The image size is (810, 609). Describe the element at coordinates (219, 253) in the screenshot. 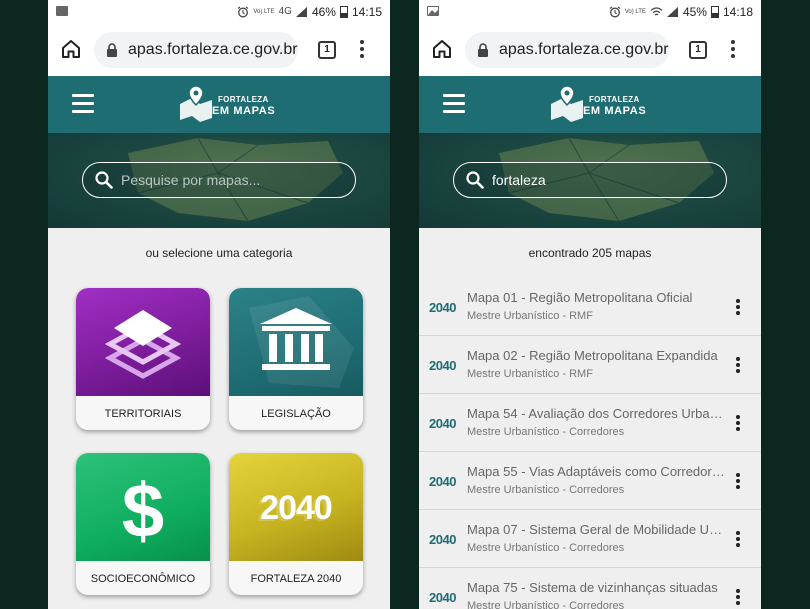

I see `category-caption: ou selecione uma categoria` at that location.